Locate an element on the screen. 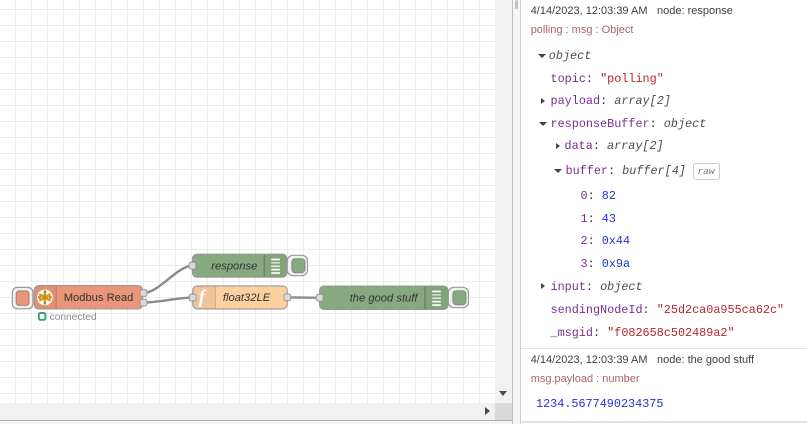 Image resolution: width=807 pixels, height=424 pixels. svg-text: the good stuff is located at coordinates (385, 298).